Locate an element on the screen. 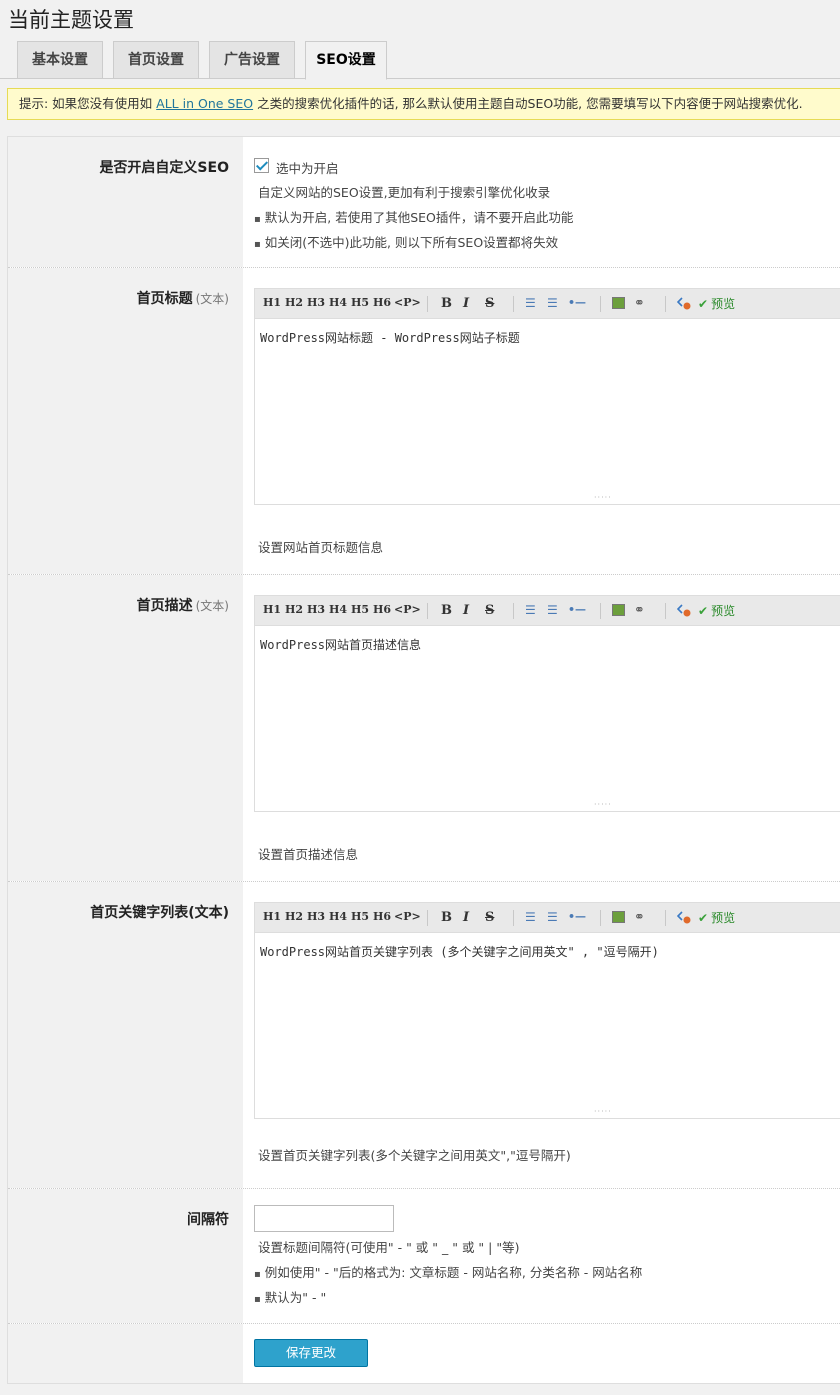 This screenshot has width=840, height=1395. home-desc-textarea: WordPress网站首页描述信息 is located at coordinates (547, 644).